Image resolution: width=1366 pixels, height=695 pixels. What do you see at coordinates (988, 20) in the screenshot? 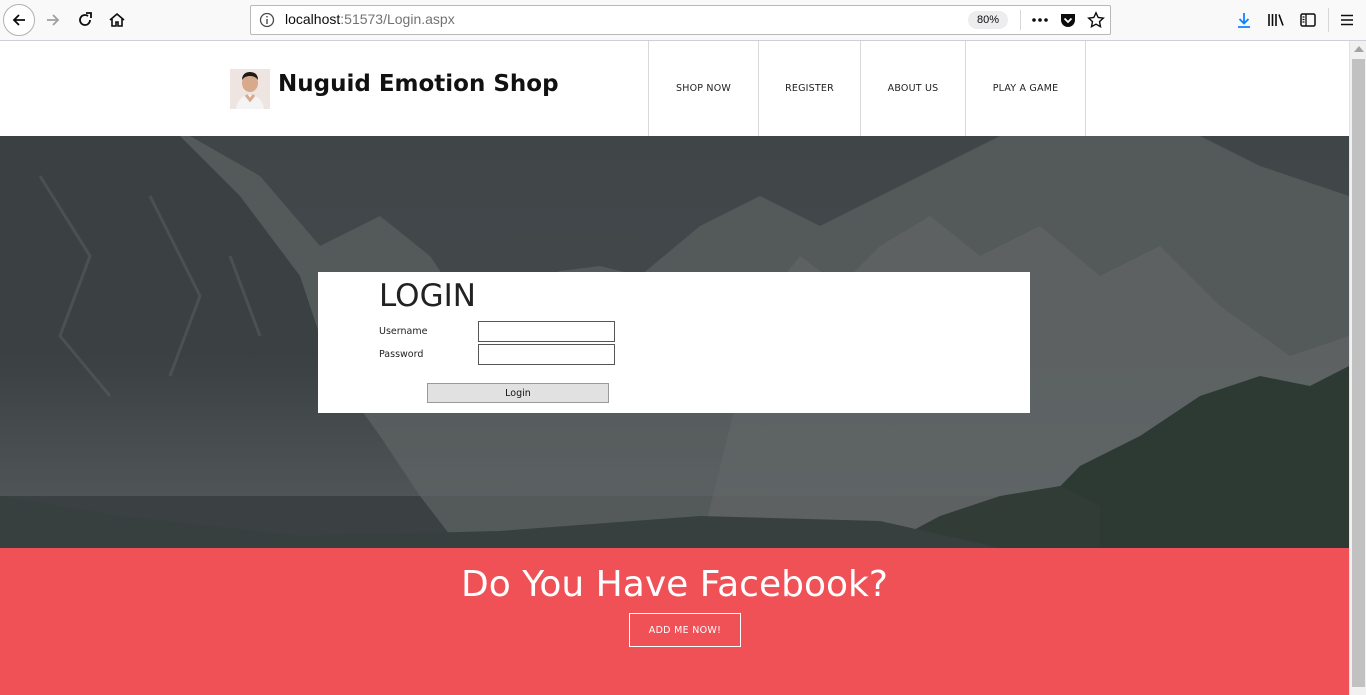
I see `zoom-indicator: 80%` at bounding box center [988, 20].